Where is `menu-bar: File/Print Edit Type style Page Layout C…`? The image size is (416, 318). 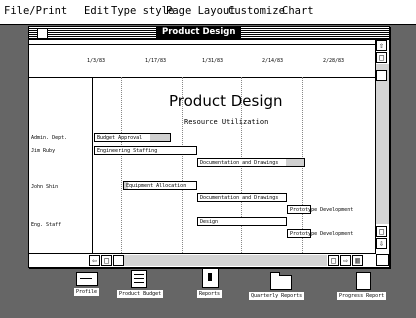
menu-bar: File/Print Edit Type style Page Layout C… is located at coordinates (208, 12).